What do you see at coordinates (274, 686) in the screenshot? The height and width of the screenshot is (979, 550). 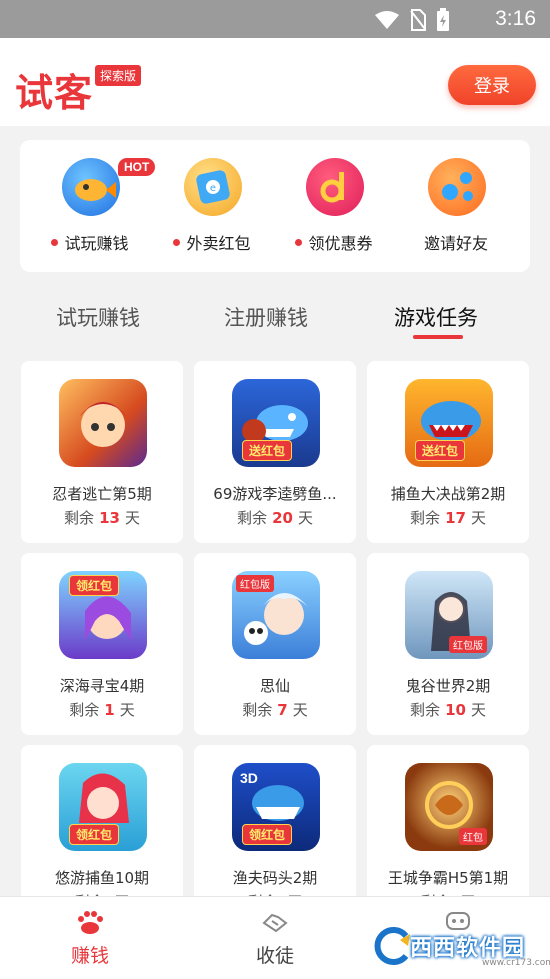 I see `game-name: 思仙` at bounding box center [274, 686].